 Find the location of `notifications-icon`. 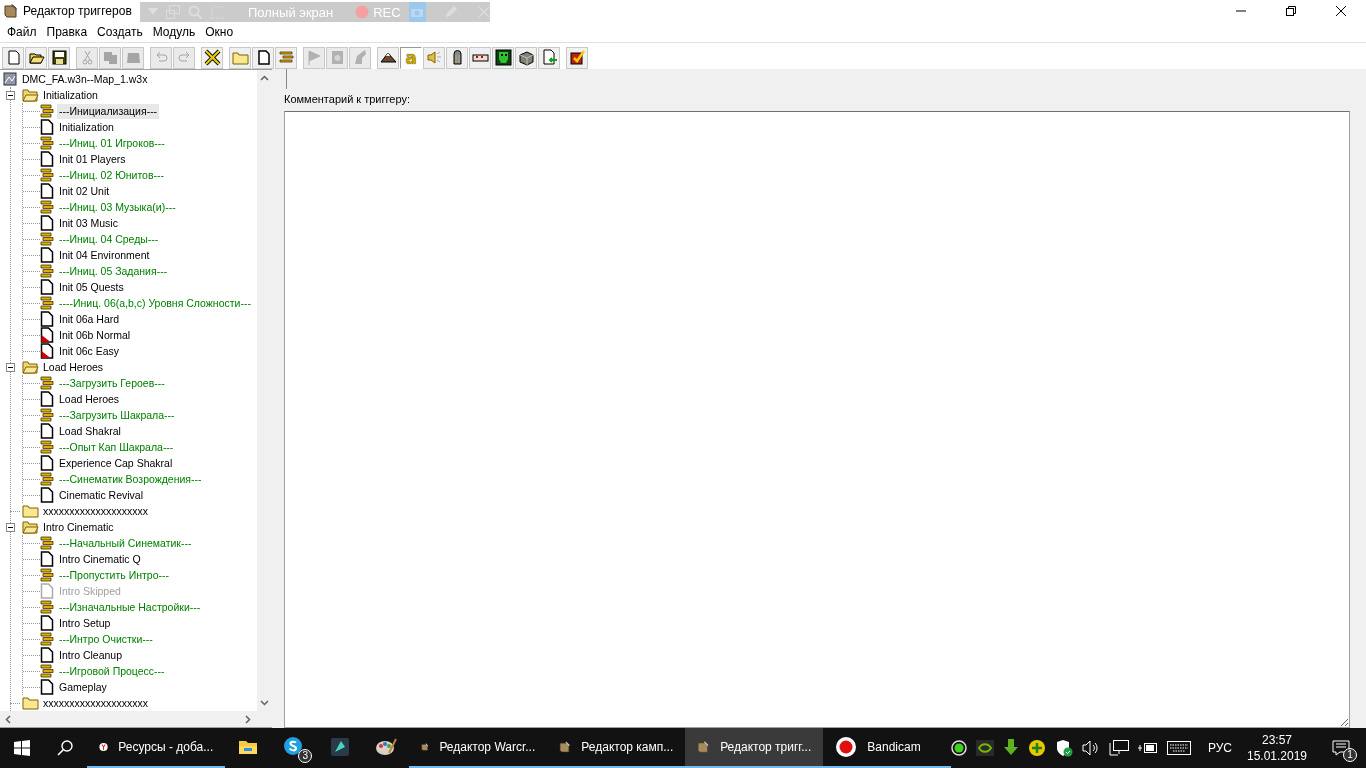

notifications-icon is located at coordinates (1341, 748).